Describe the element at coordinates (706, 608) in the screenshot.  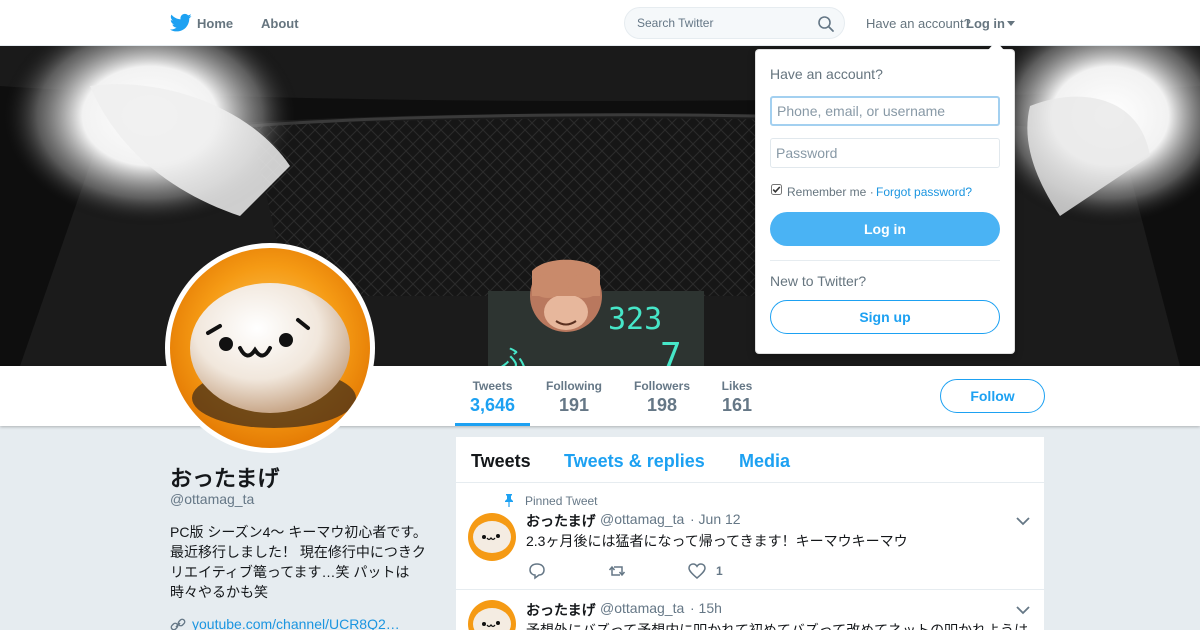
I see `tweet-timestamp: · 15h` at that location.